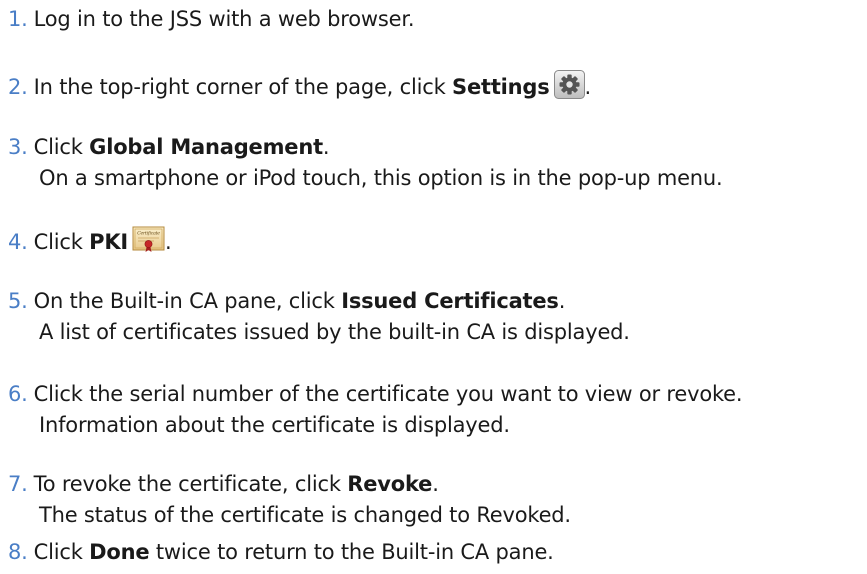  I want to click on certificate-icon-caption: Certificate, so click(148, 234).